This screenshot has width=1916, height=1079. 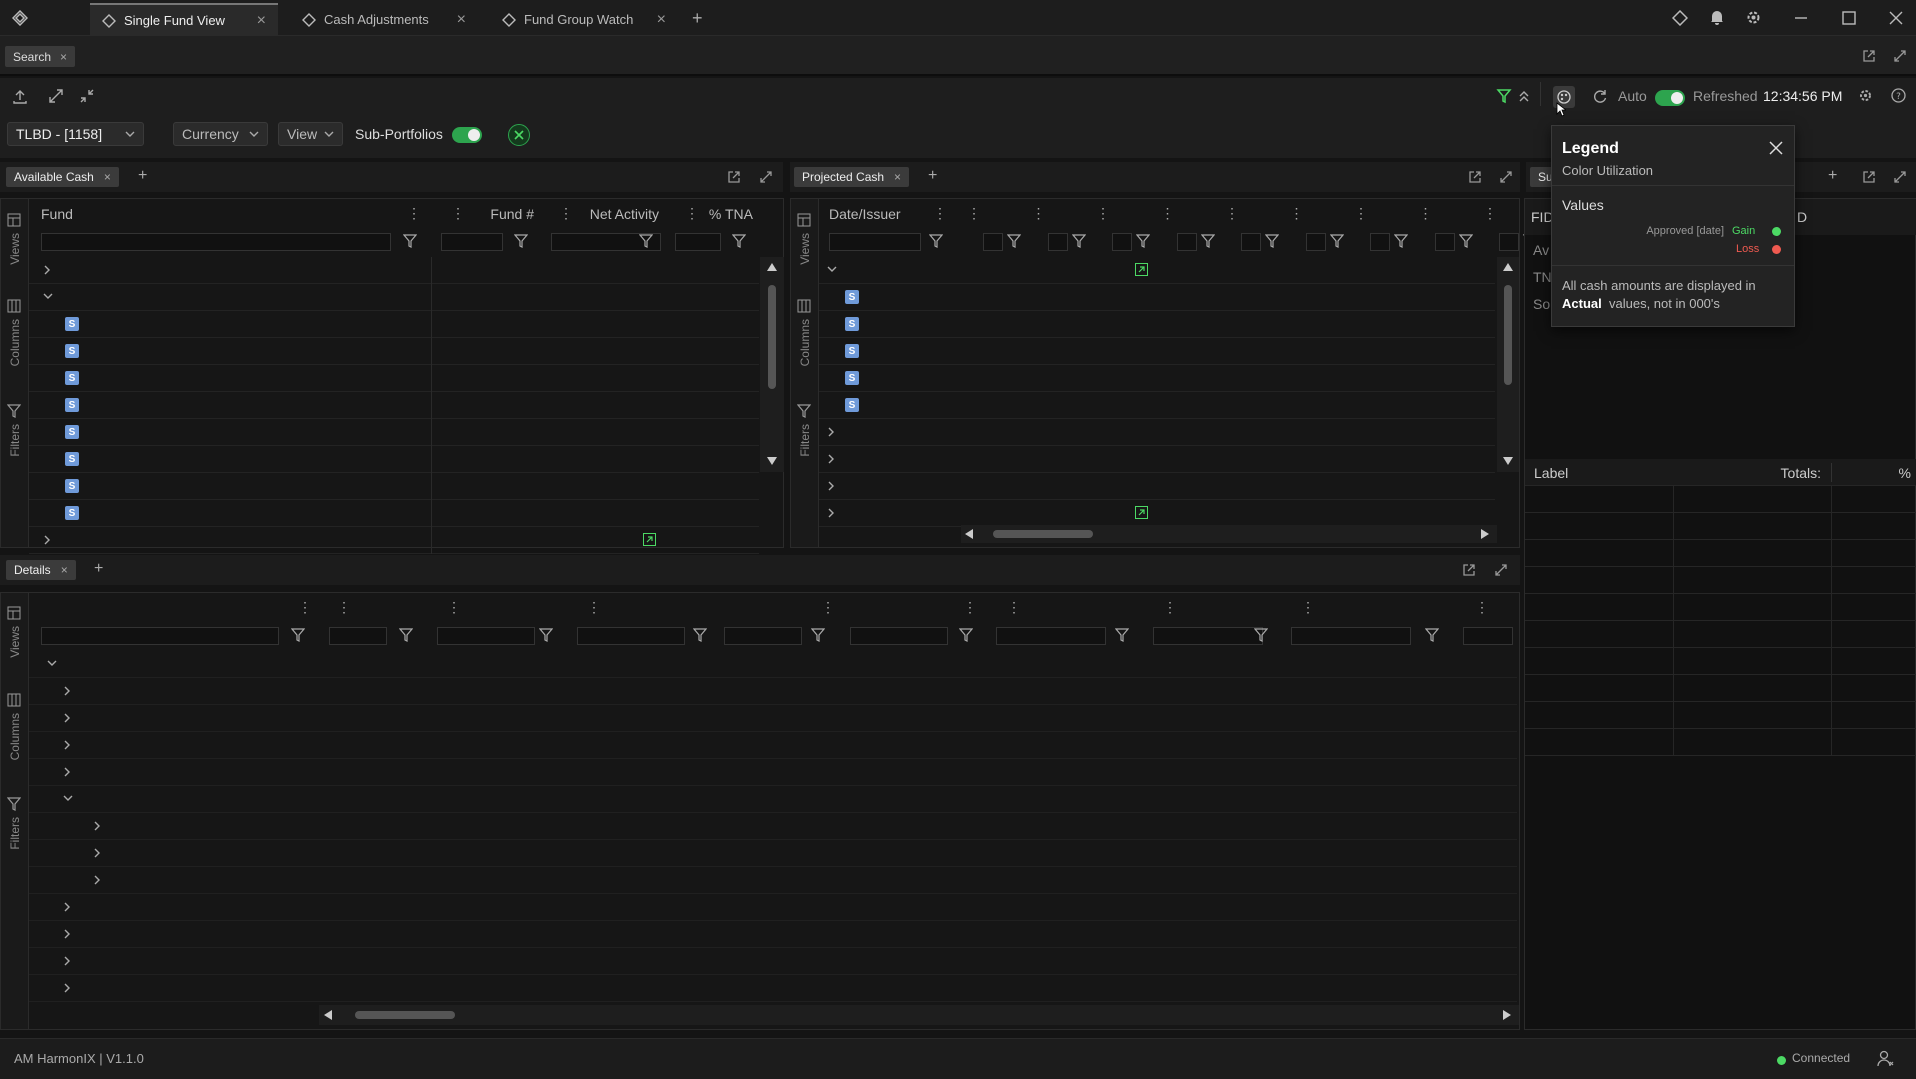 What do you see at coordinates (519, 135) in the screenshot?
I see `clear-icon` at bounding box center [519, 135].